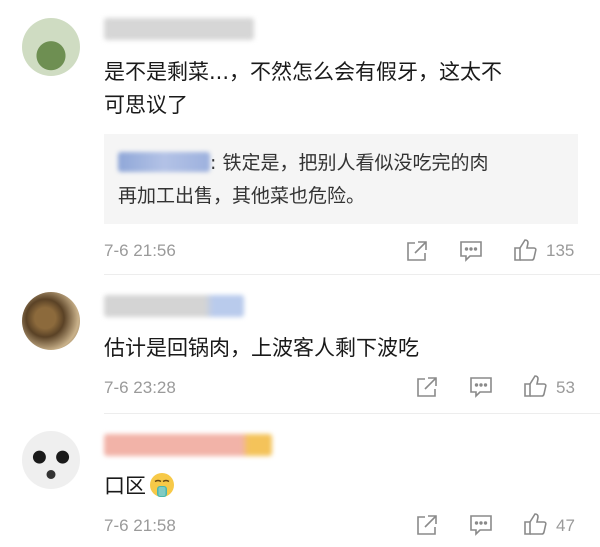  Describe the element at coordinates (349, 163) in the screenshot. I see `reply-text: : 铁定是，把别人看似没吃完的肉` at that location.